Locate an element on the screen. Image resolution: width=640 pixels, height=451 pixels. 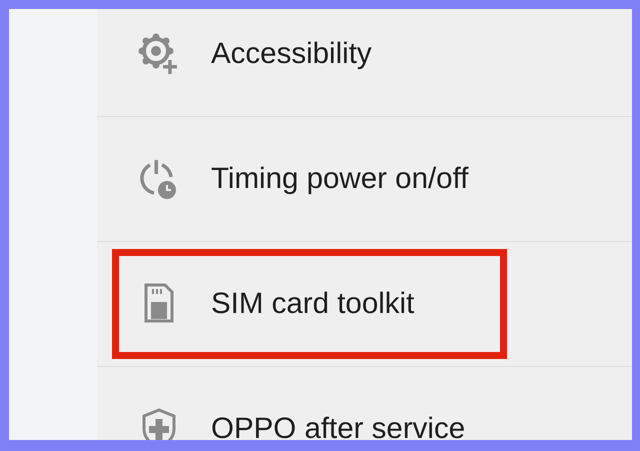
settings-item: Accessibility is located at coordinates (309, 59).